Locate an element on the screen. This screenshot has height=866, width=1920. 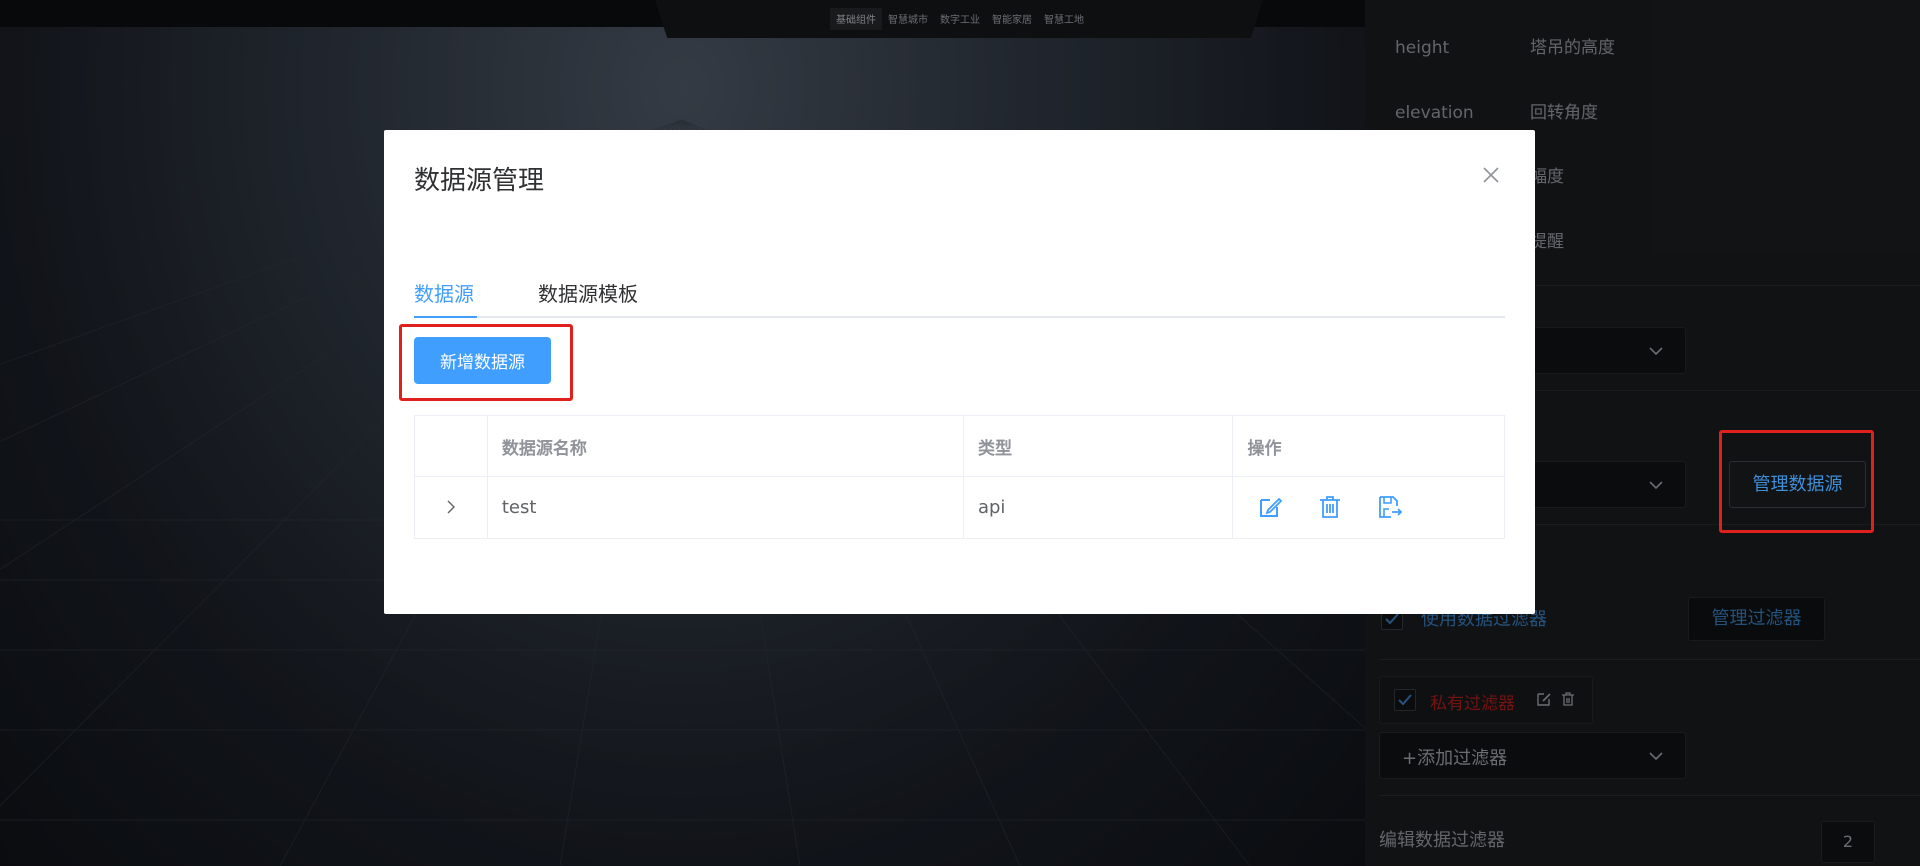
table-header: 数据源名称 类型 操作 is located at coordinates (959, 446).